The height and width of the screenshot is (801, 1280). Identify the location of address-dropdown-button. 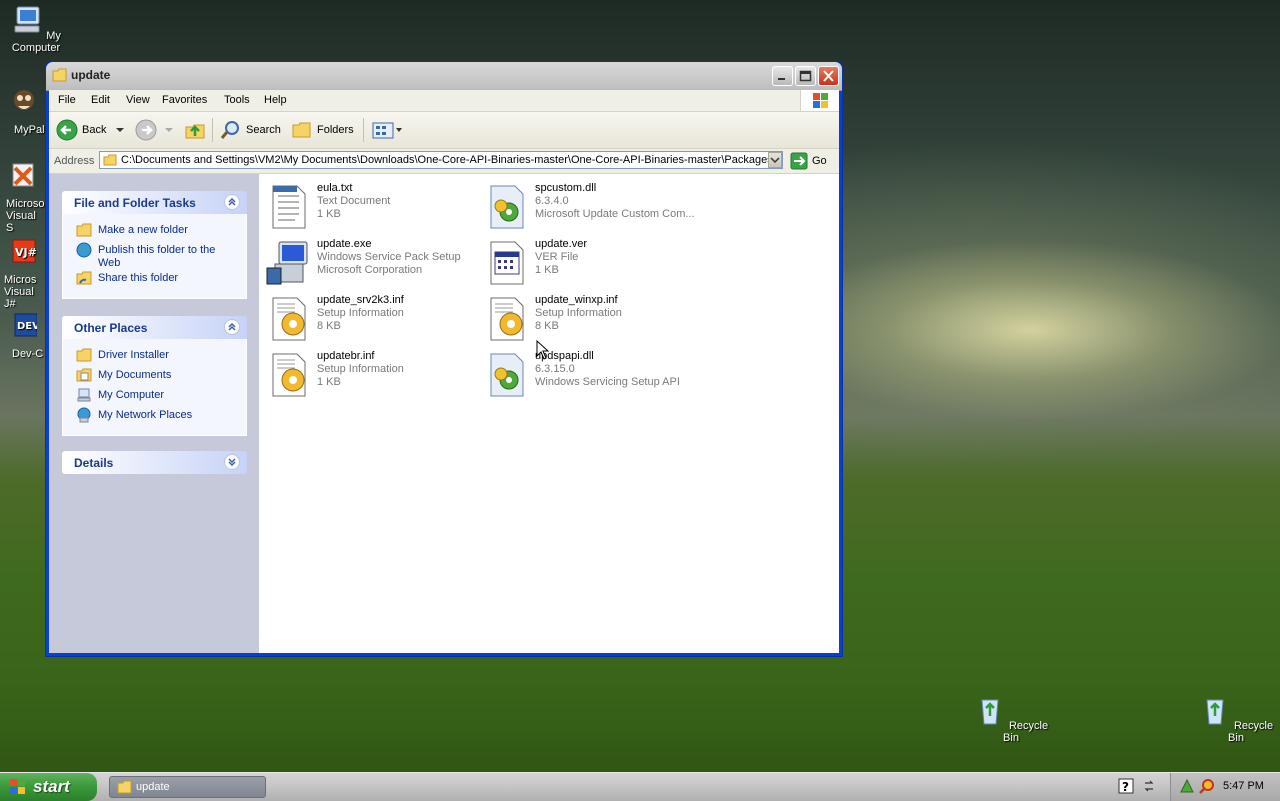
(775, 160).